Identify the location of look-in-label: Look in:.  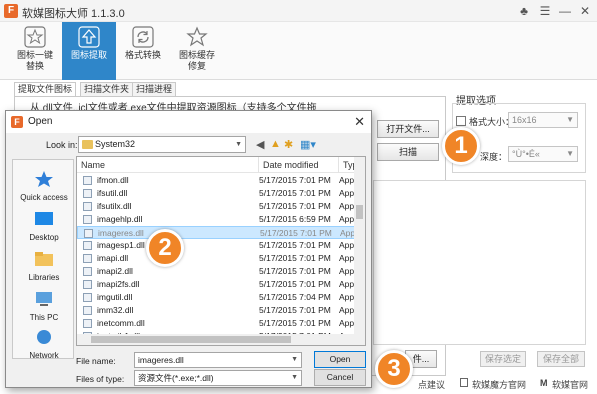
(62, 145).